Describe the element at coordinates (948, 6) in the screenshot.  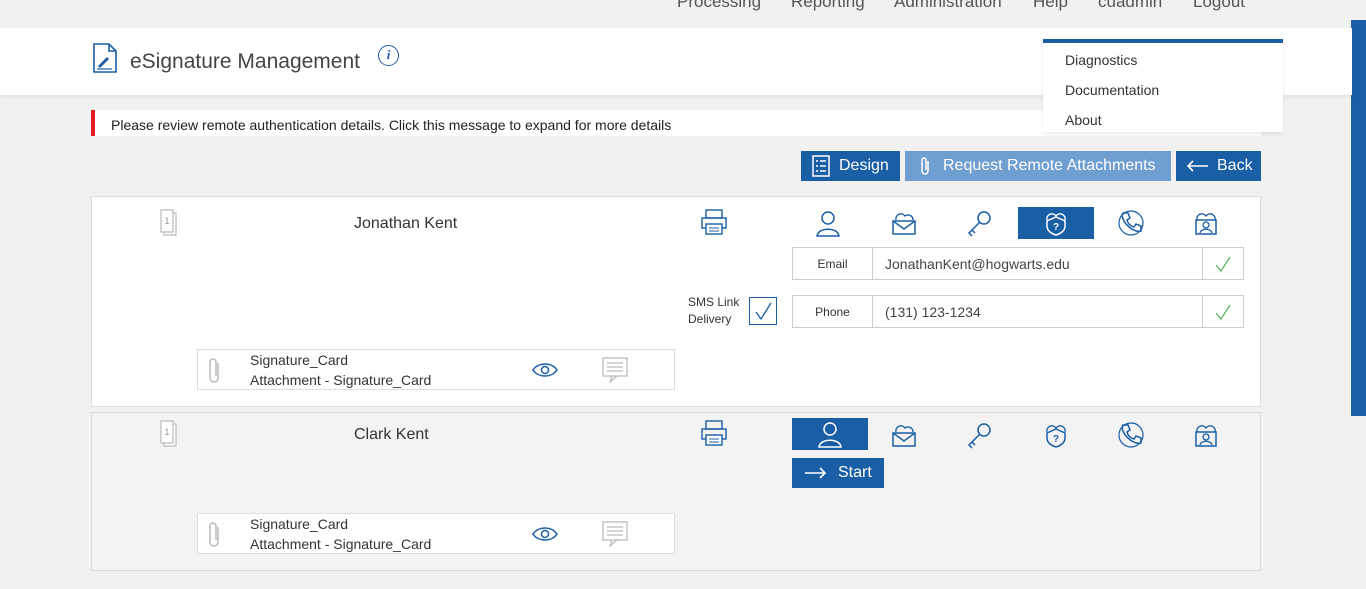
I see `nav-administration: Administration` at that location.